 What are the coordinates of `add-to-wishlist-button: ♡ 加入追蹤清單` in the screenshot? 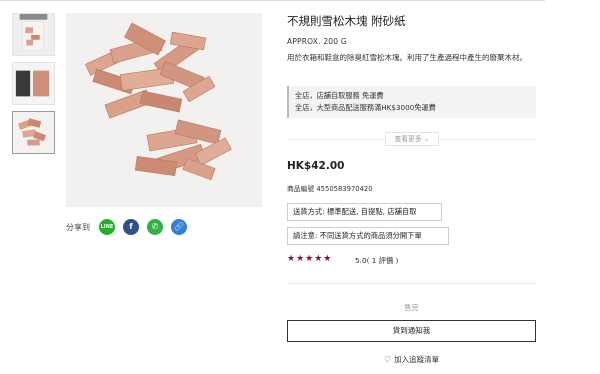 It's located at (411, 359).